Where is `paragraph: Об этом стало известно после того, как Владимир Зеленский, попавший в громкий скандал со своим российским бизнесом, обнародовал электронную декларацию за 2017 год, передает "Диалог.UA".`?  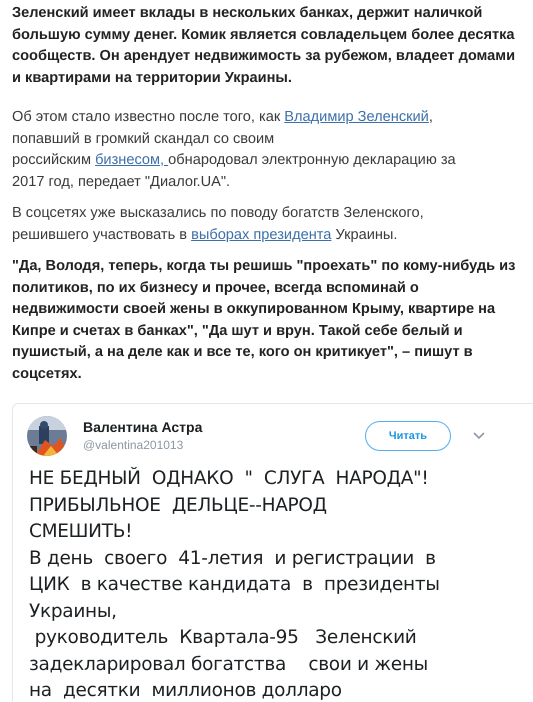 paragraph: Об этом стало известно после того, как Владимир Зеленский, попавший в громкий скандал со своим российским бизнесом, обнародовал электронную декларацию за 2017 год, передает "Диалог.UA". is located at coordinates (234, 150).